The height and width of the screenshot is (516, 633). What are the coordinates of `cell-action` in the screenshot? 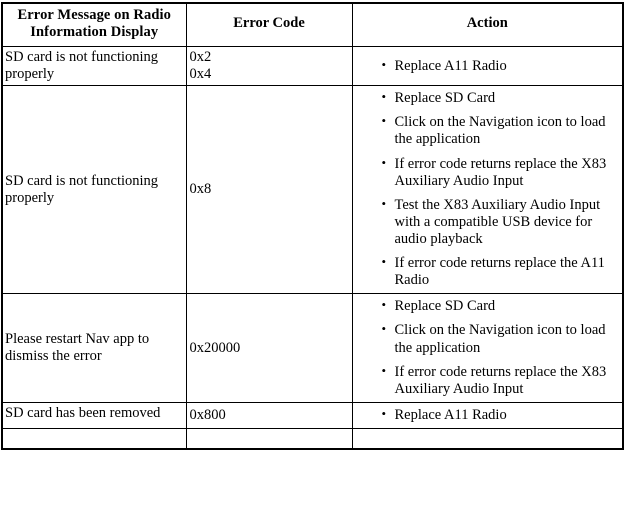 It's located at (487, 438).